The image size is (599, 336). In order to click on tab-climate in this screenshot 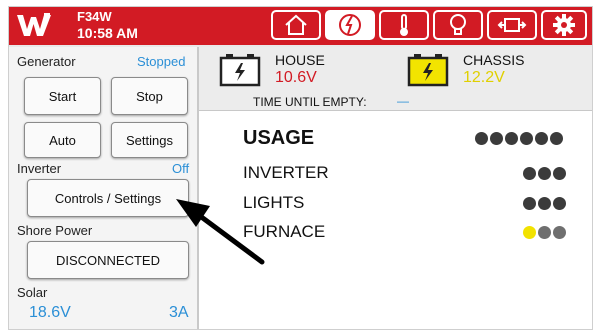, I will do `click(404, 25)`.